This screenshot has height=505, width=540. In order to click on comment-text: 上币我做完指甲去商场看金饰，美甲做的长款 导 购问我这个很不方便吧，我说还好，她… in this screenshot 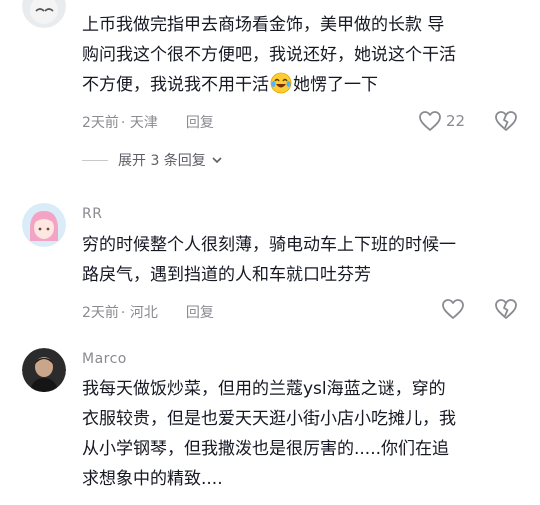, I will do `click(269, 55)`.